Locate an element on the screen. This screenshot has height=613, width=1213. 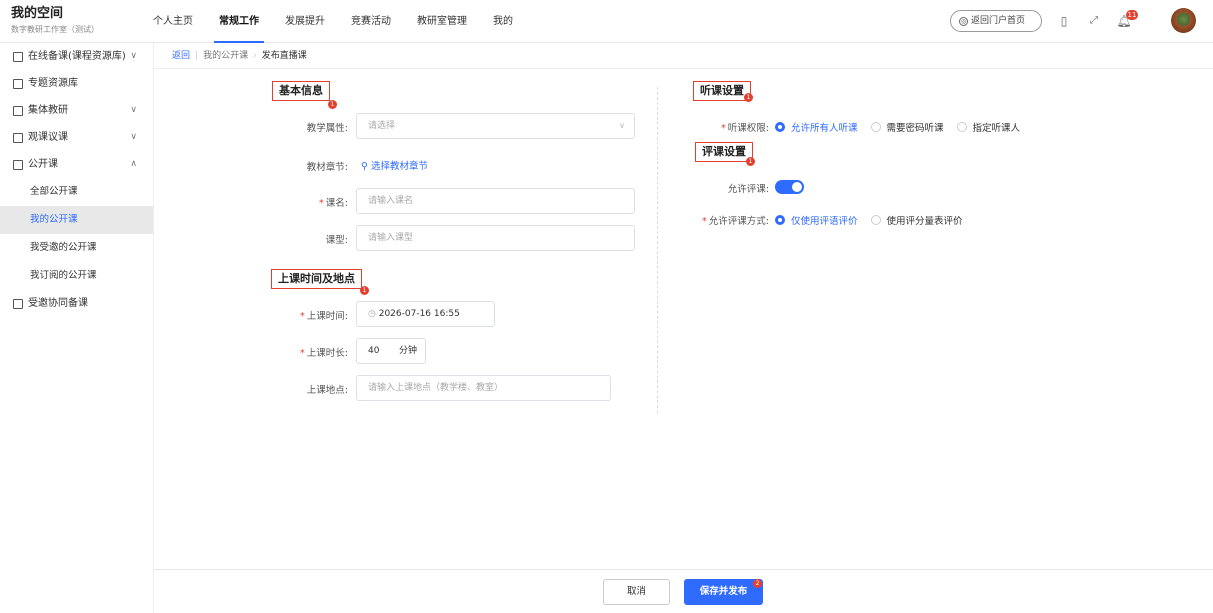
duration-label: * 上课时长: is located at coordinates (313, 352).